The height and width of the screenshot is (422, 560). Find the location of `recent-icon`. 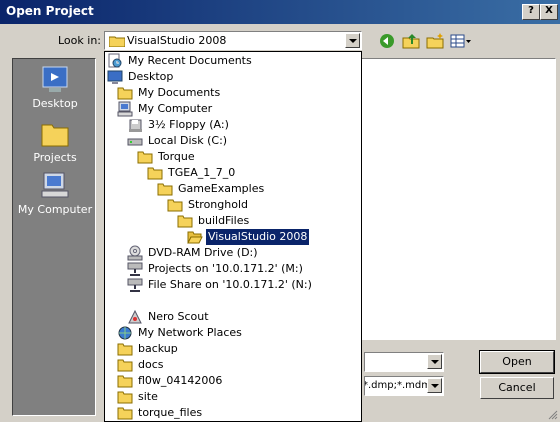

recent-icon is located at coordinates (115, 61).